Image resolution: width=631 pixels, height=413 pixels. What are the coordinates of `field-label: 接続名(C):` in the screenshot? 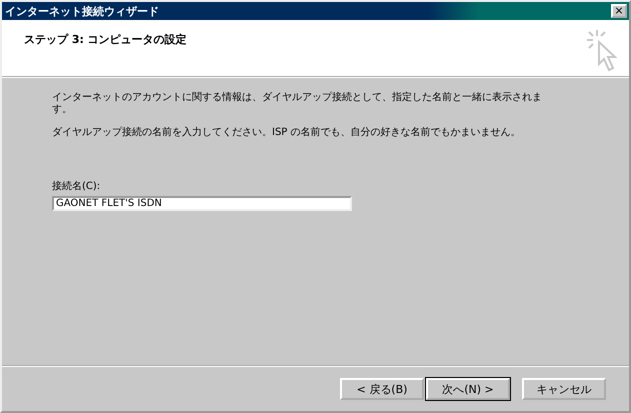 It's located at (77, 186).